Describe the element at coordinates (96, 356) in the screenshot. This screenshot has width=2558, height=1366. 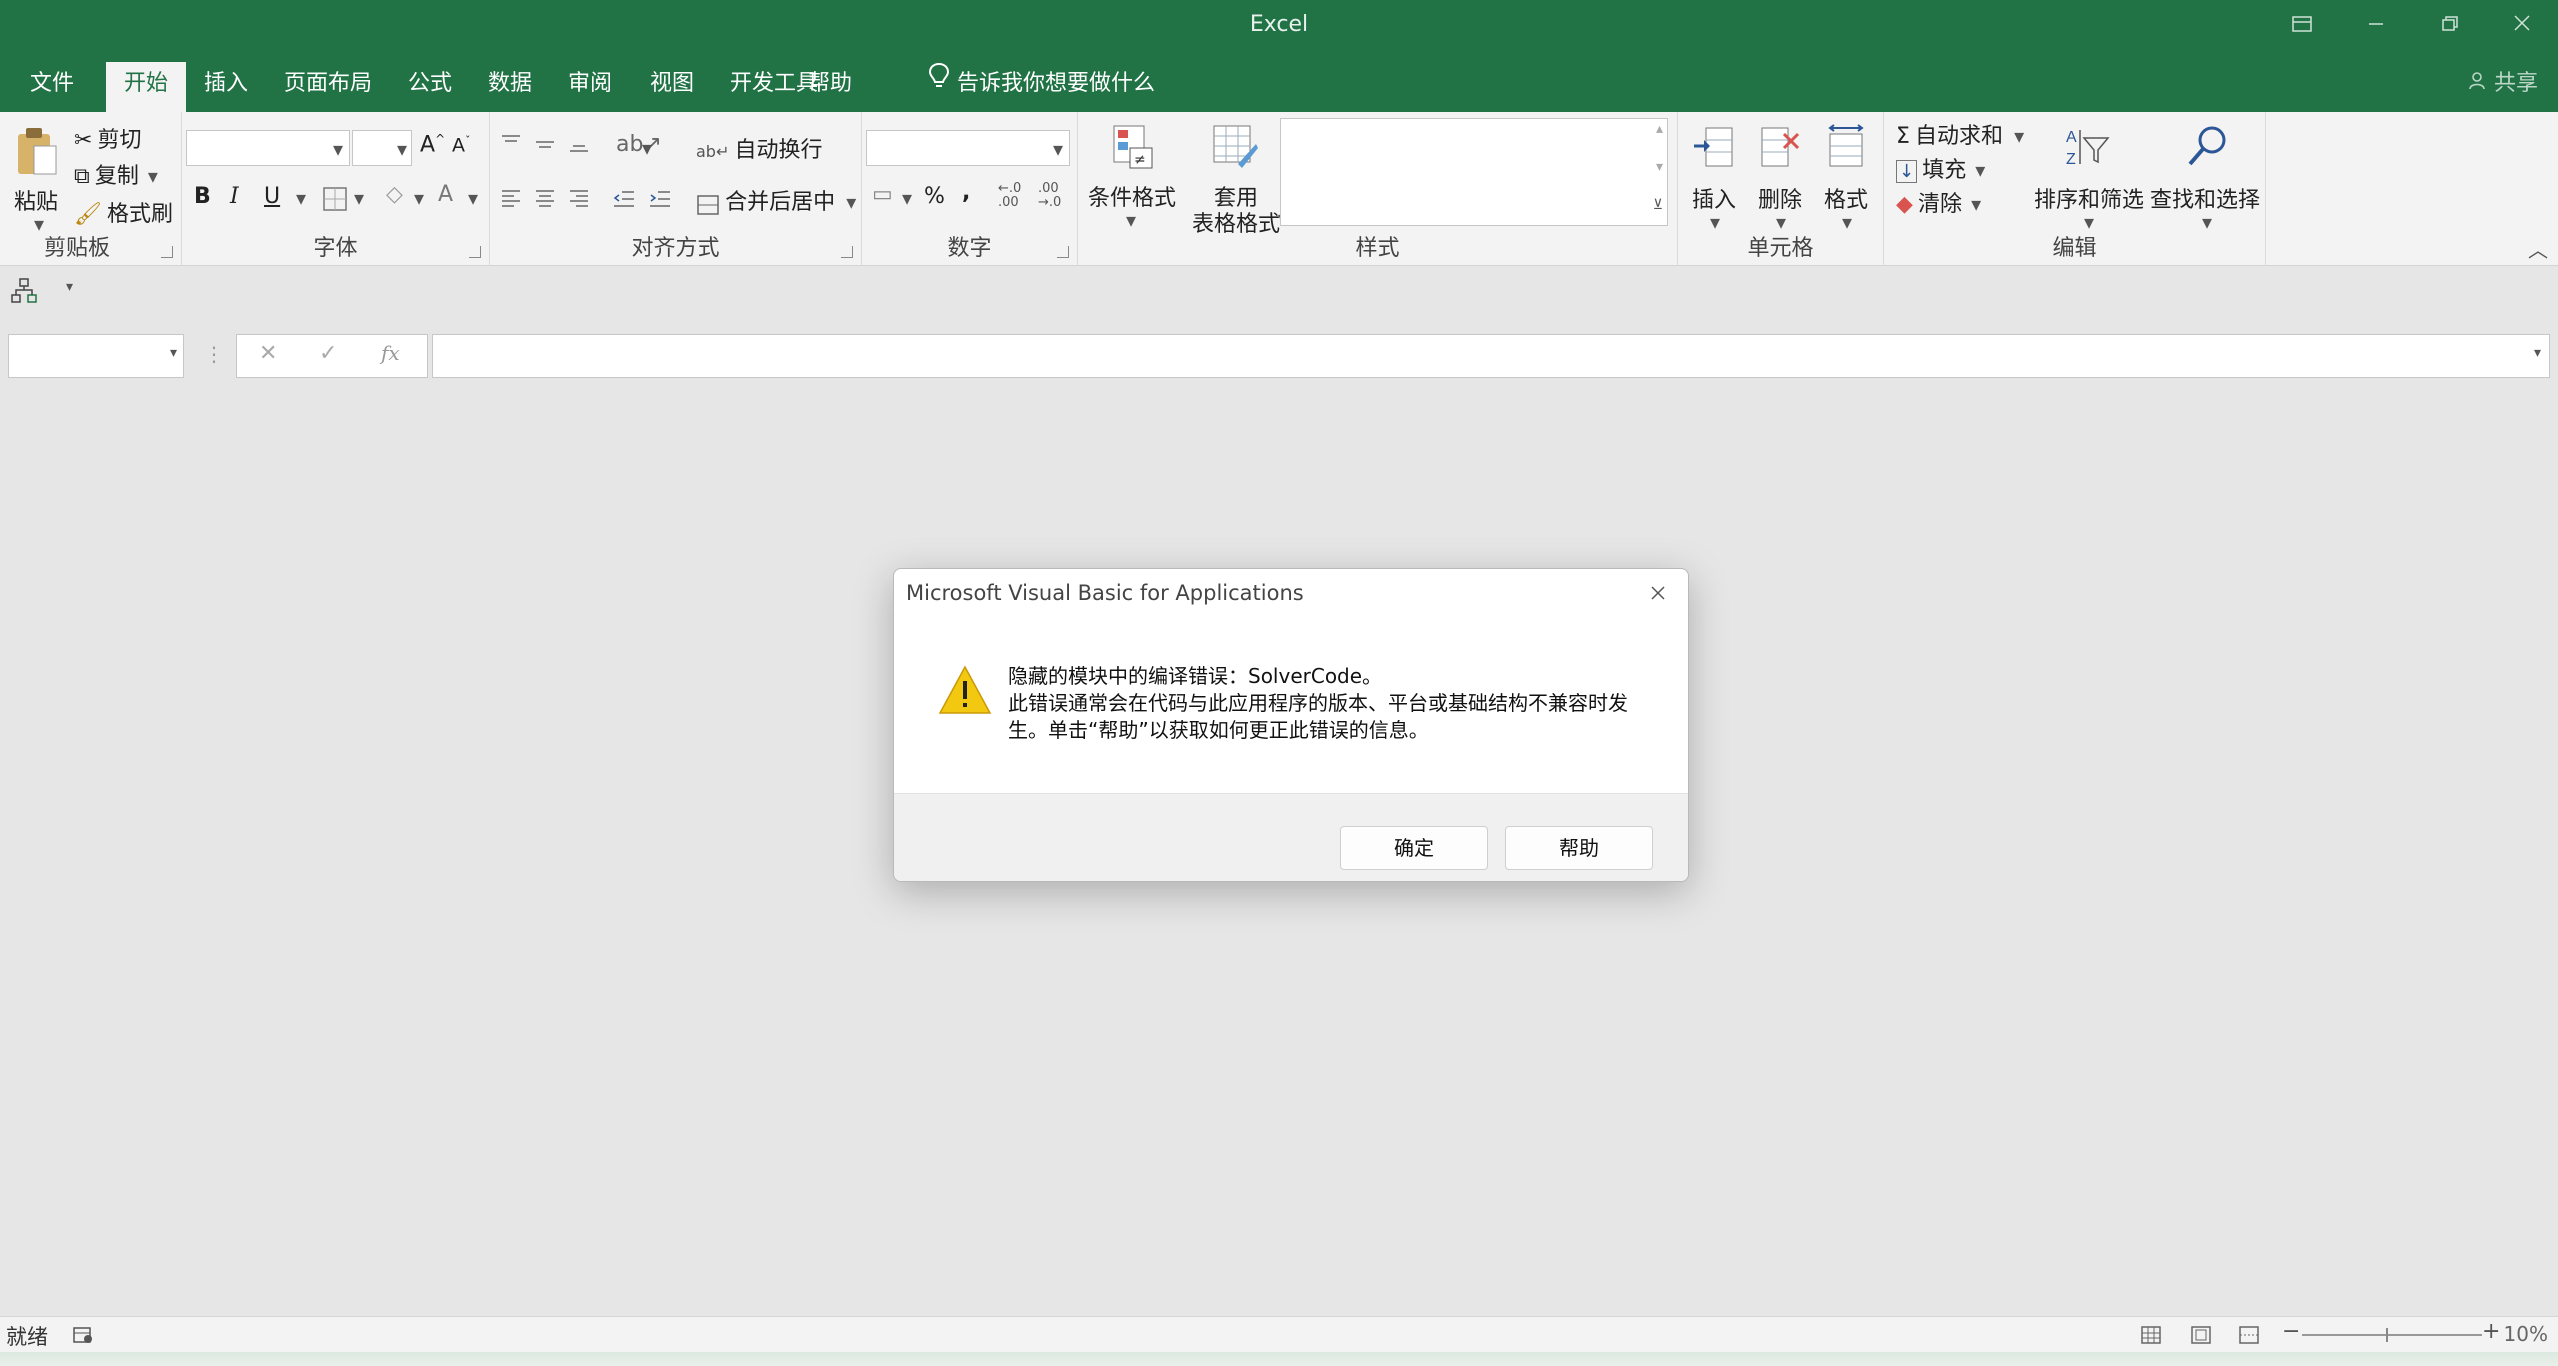
I see `name-box: ▾` at that location.